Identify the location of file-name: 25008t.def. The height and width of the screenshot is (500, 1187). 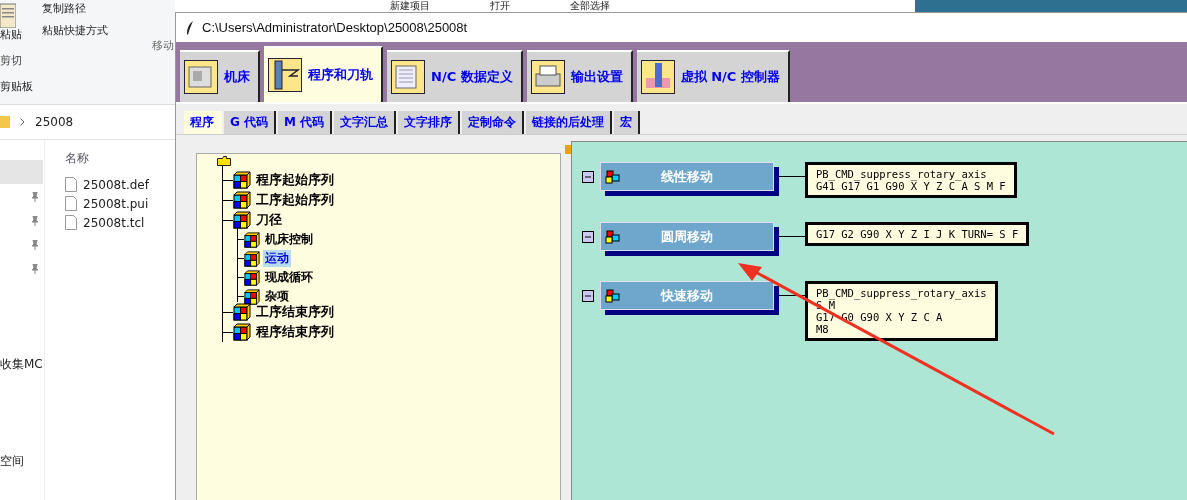
(116, 184).